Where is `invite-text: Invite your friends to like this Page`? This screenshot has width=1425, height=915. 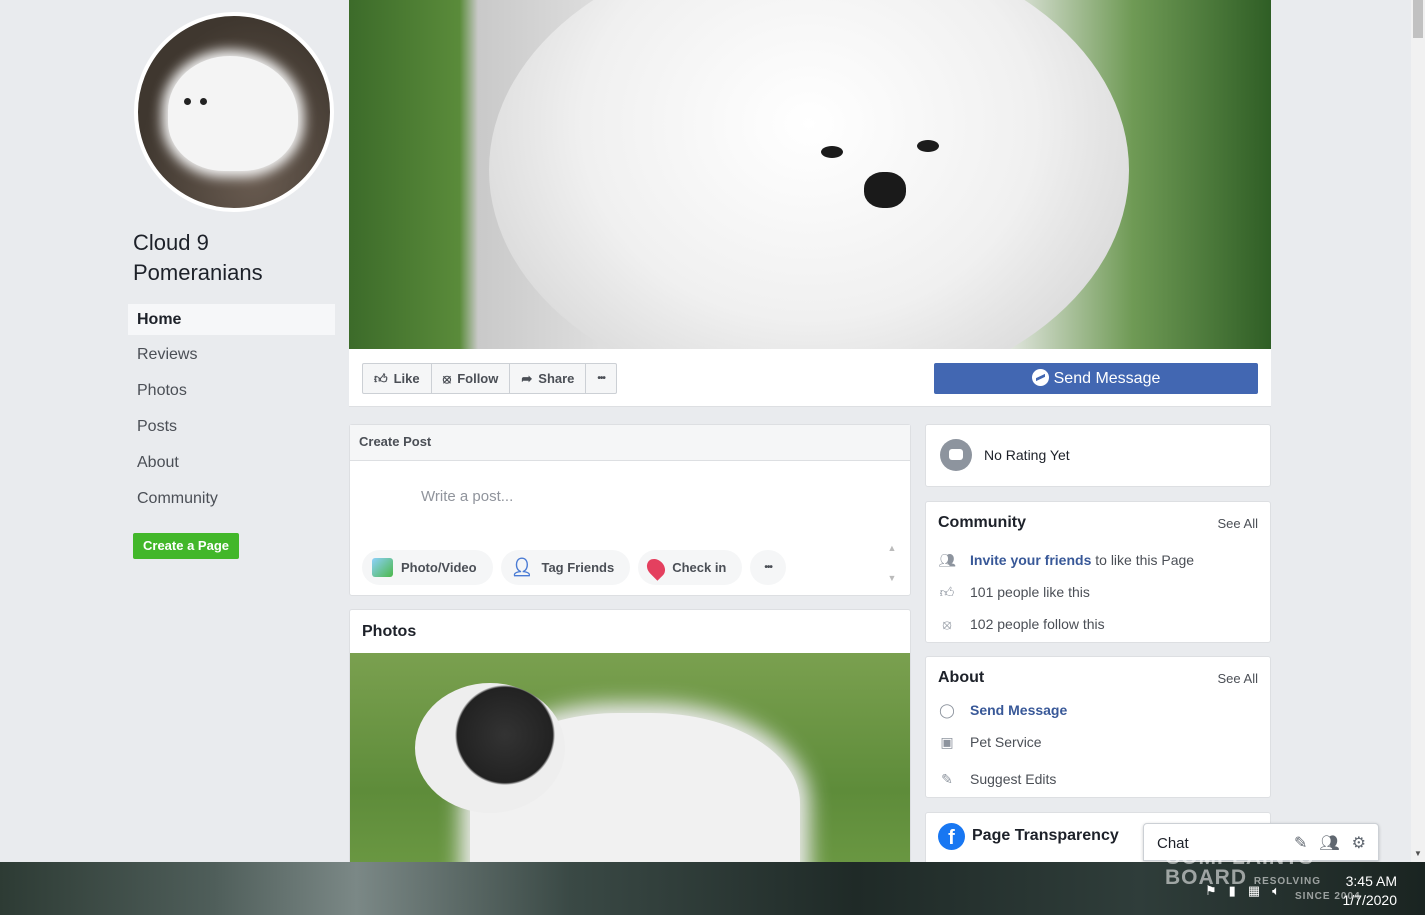
invite-text: Invite your friends to like this Page is located at coordinates (1082, 560).